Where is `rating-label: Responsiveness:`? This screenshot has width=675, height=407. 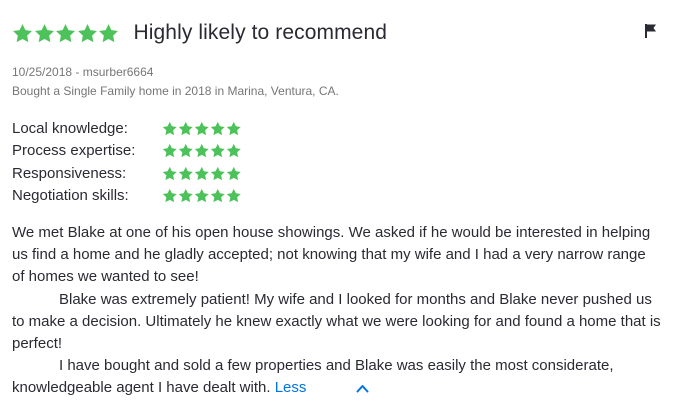 rating-label: Responsiveness: is located at coordinates (69, 173).